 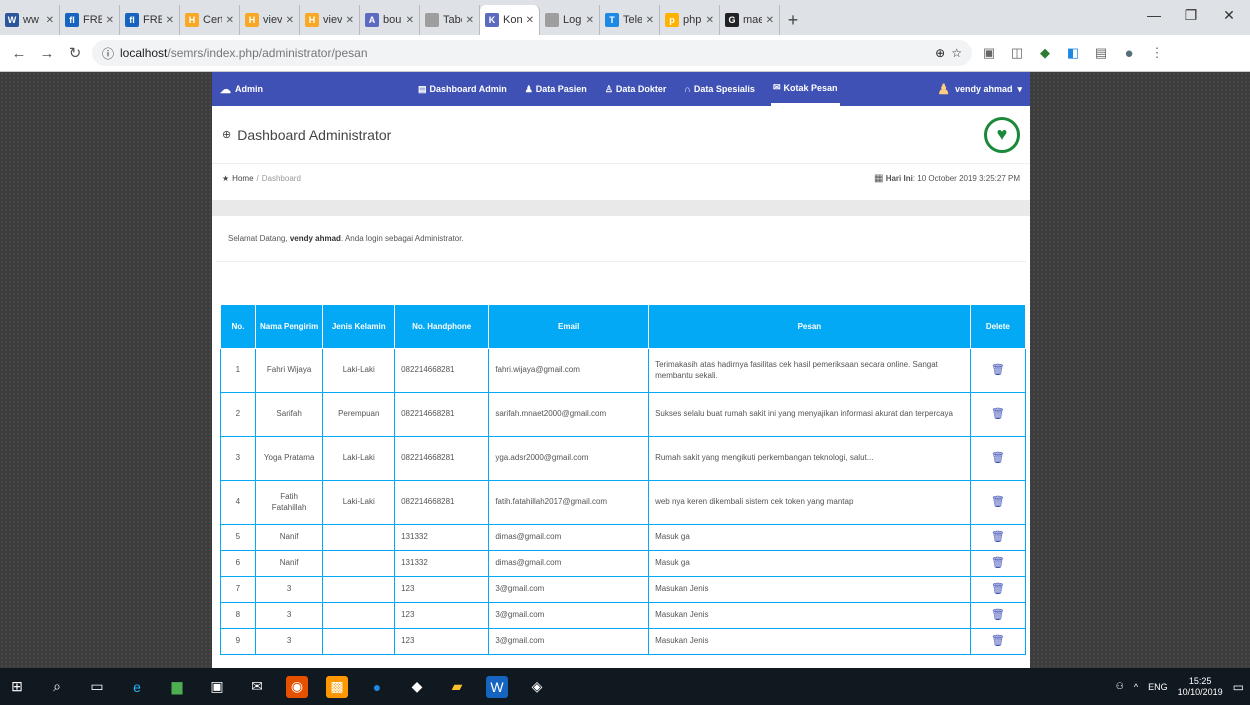 I want to click on forward-icon: →, so click(x=47, y=53).